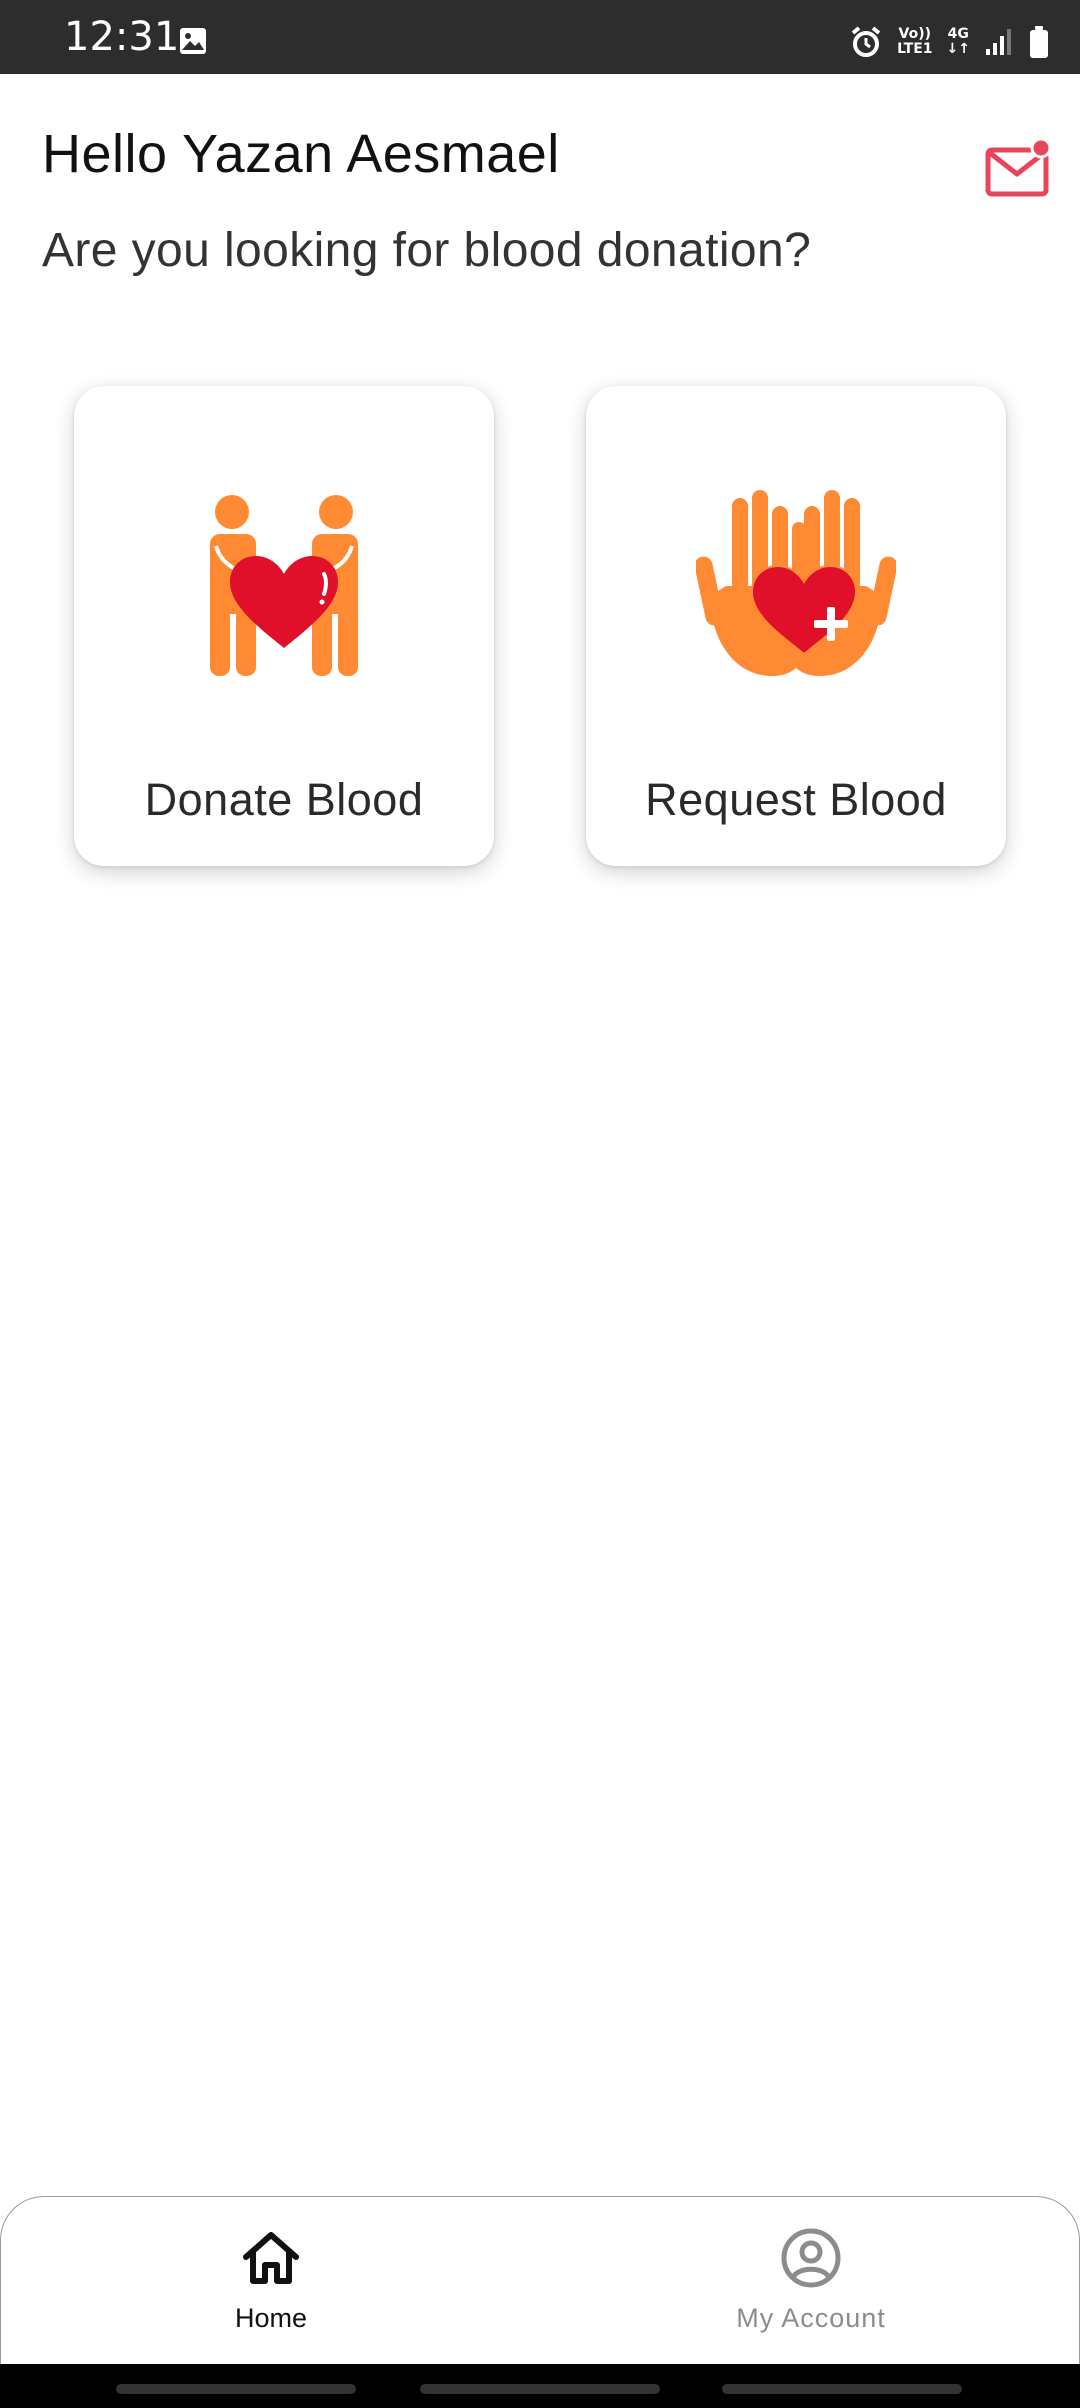 Image resolution: width=1080 pixels, height=2408 pixels. Describe the element at coordinates (1039, 42) in the screenshot. I see `battery-icon` at that location.